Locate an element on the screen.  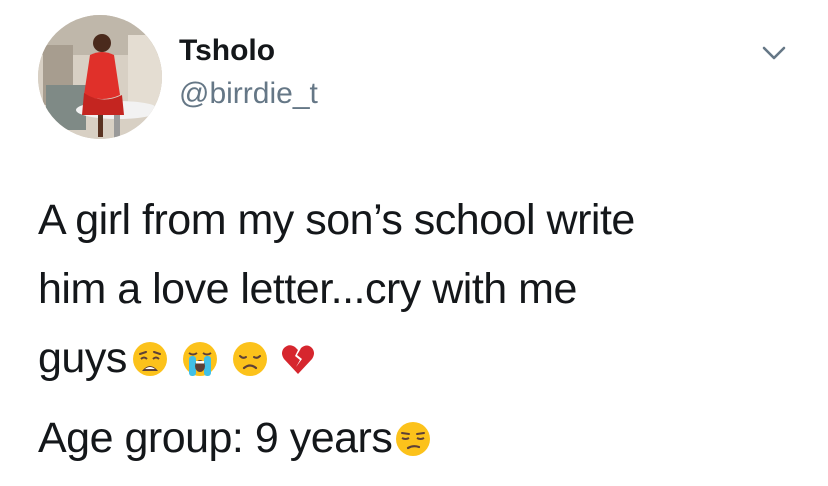
tweet-text-fragment: Age group: 9 years is located at coordinates (215, 438).